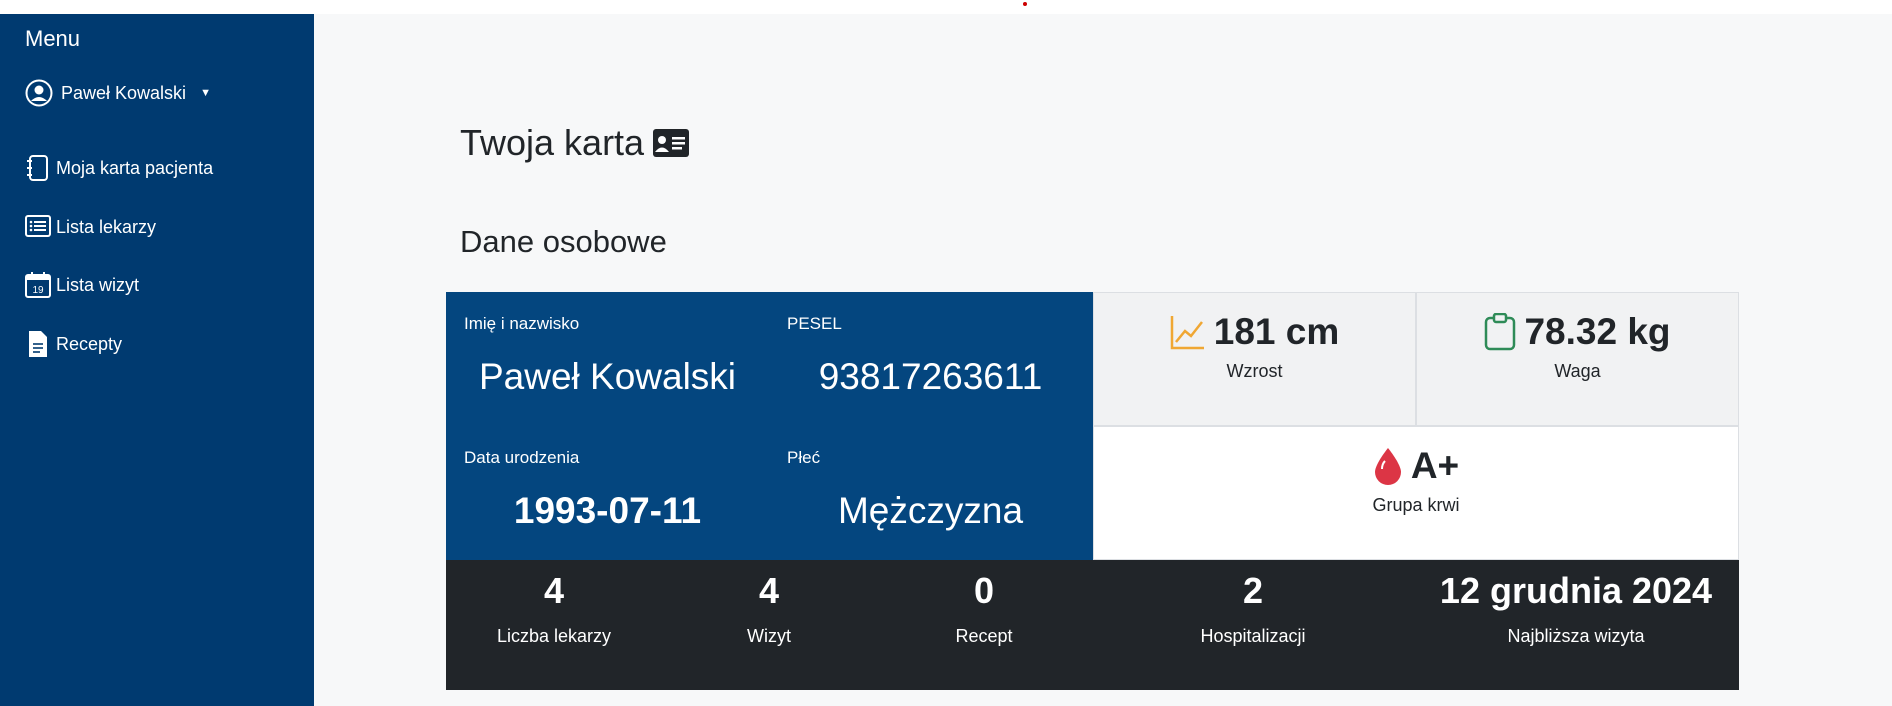 This screenshot has width=1892, height=706. I want to click on menu-title: Menu, so click(53, 38).